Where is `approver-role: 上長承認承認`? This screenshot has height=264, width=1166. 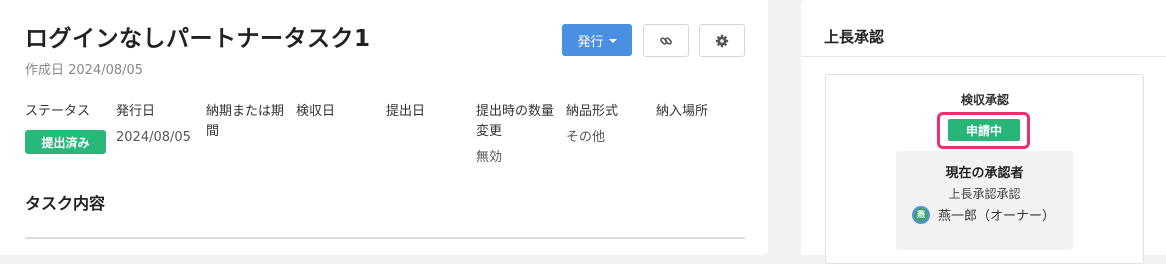 approver-role: 上長承認承認 is located at coordinates (984, 194).